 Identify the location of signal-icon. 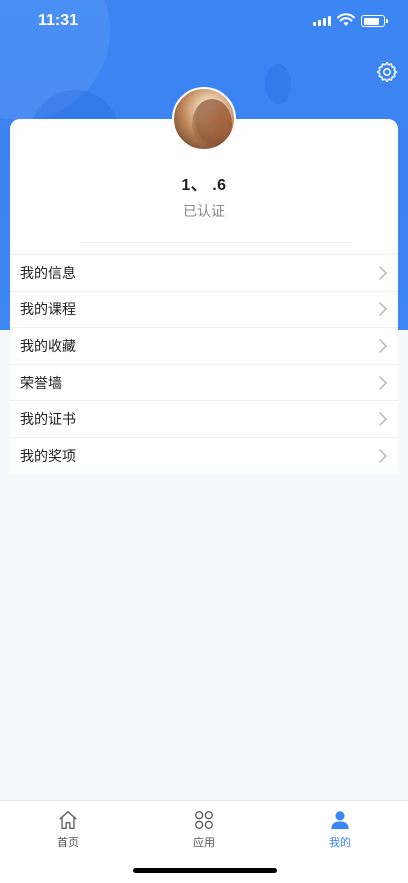
(322, 21).